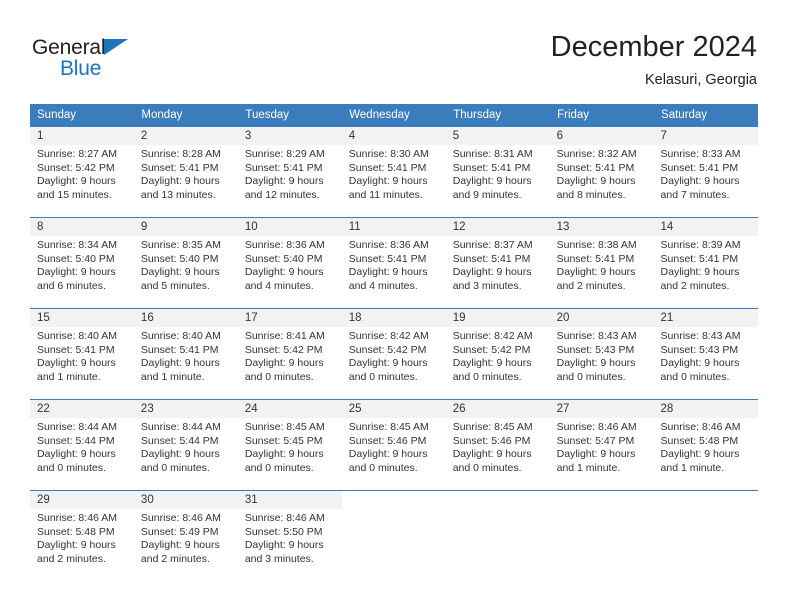 The width and height of the screenshot is (792, 612). I want to click on daylight-text-line2: and 9 minutes., so click(487, 194).